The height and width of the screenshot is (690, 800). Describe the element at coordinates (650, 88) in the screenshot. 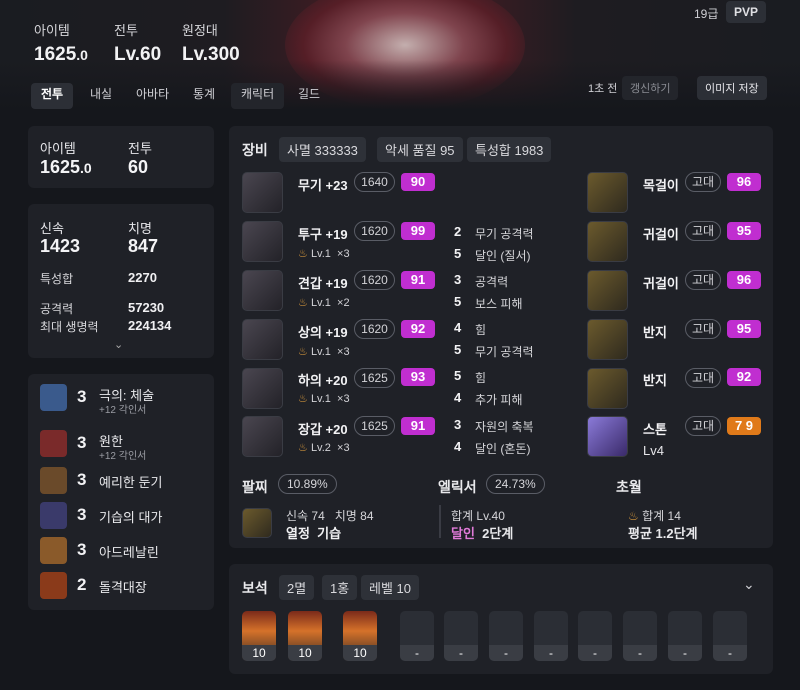

I see `refresh-button: 갱신하기` at that location.